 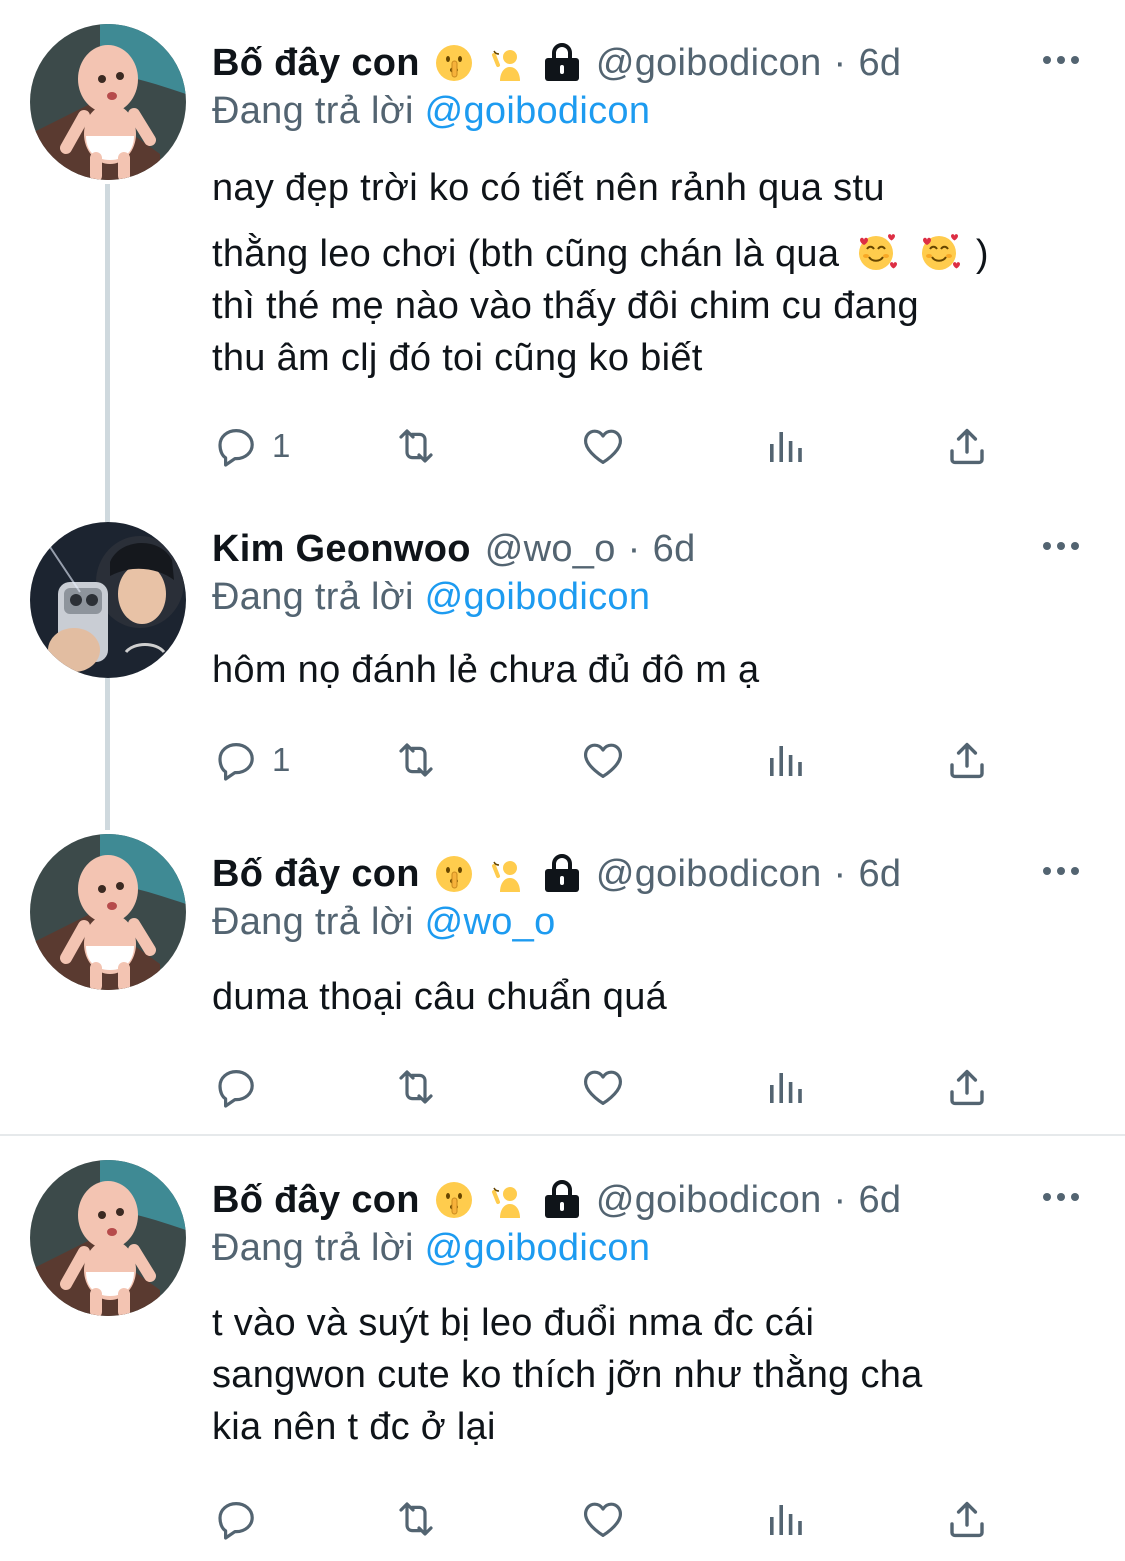 What do you see at coordinates (982, 254) in the screenshot?
I see `tweet-text-segment: )` at bounding box center [982, 254].